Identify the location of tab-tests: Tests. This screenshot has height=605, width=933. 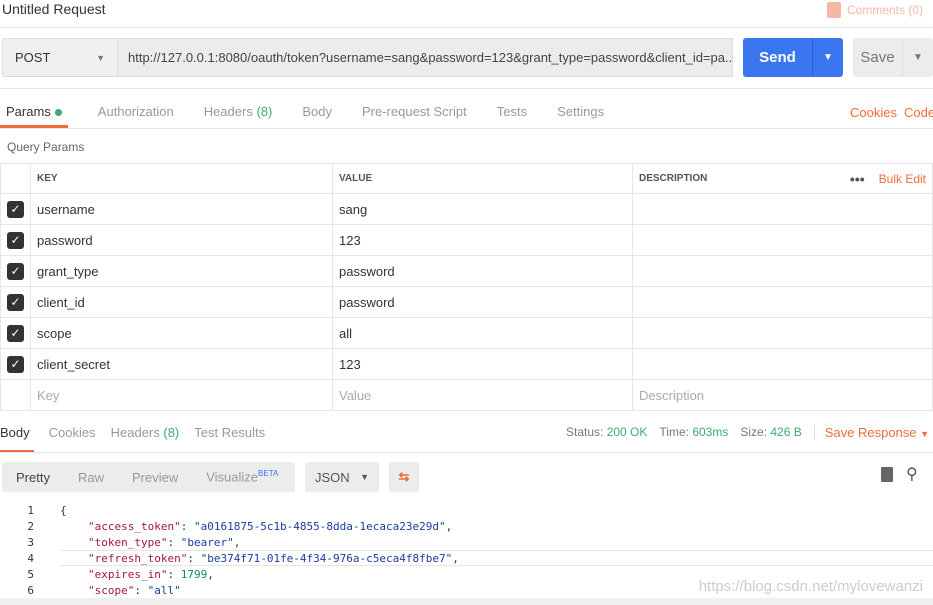
(512, 114).